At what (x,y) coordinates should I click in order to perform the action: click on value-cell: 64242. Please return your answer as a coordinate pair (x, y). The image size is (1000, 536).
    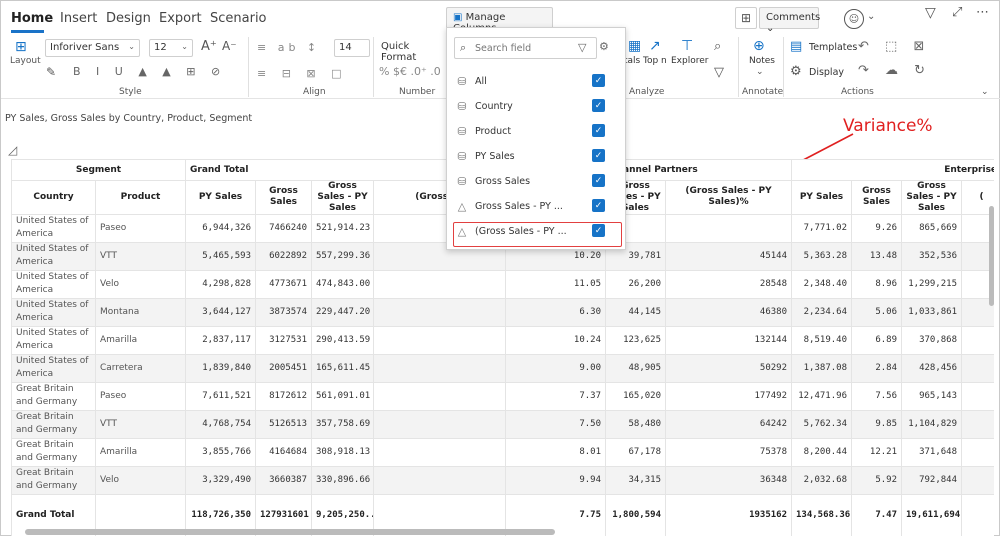
    Looking at the image, I should click on (728, 424).